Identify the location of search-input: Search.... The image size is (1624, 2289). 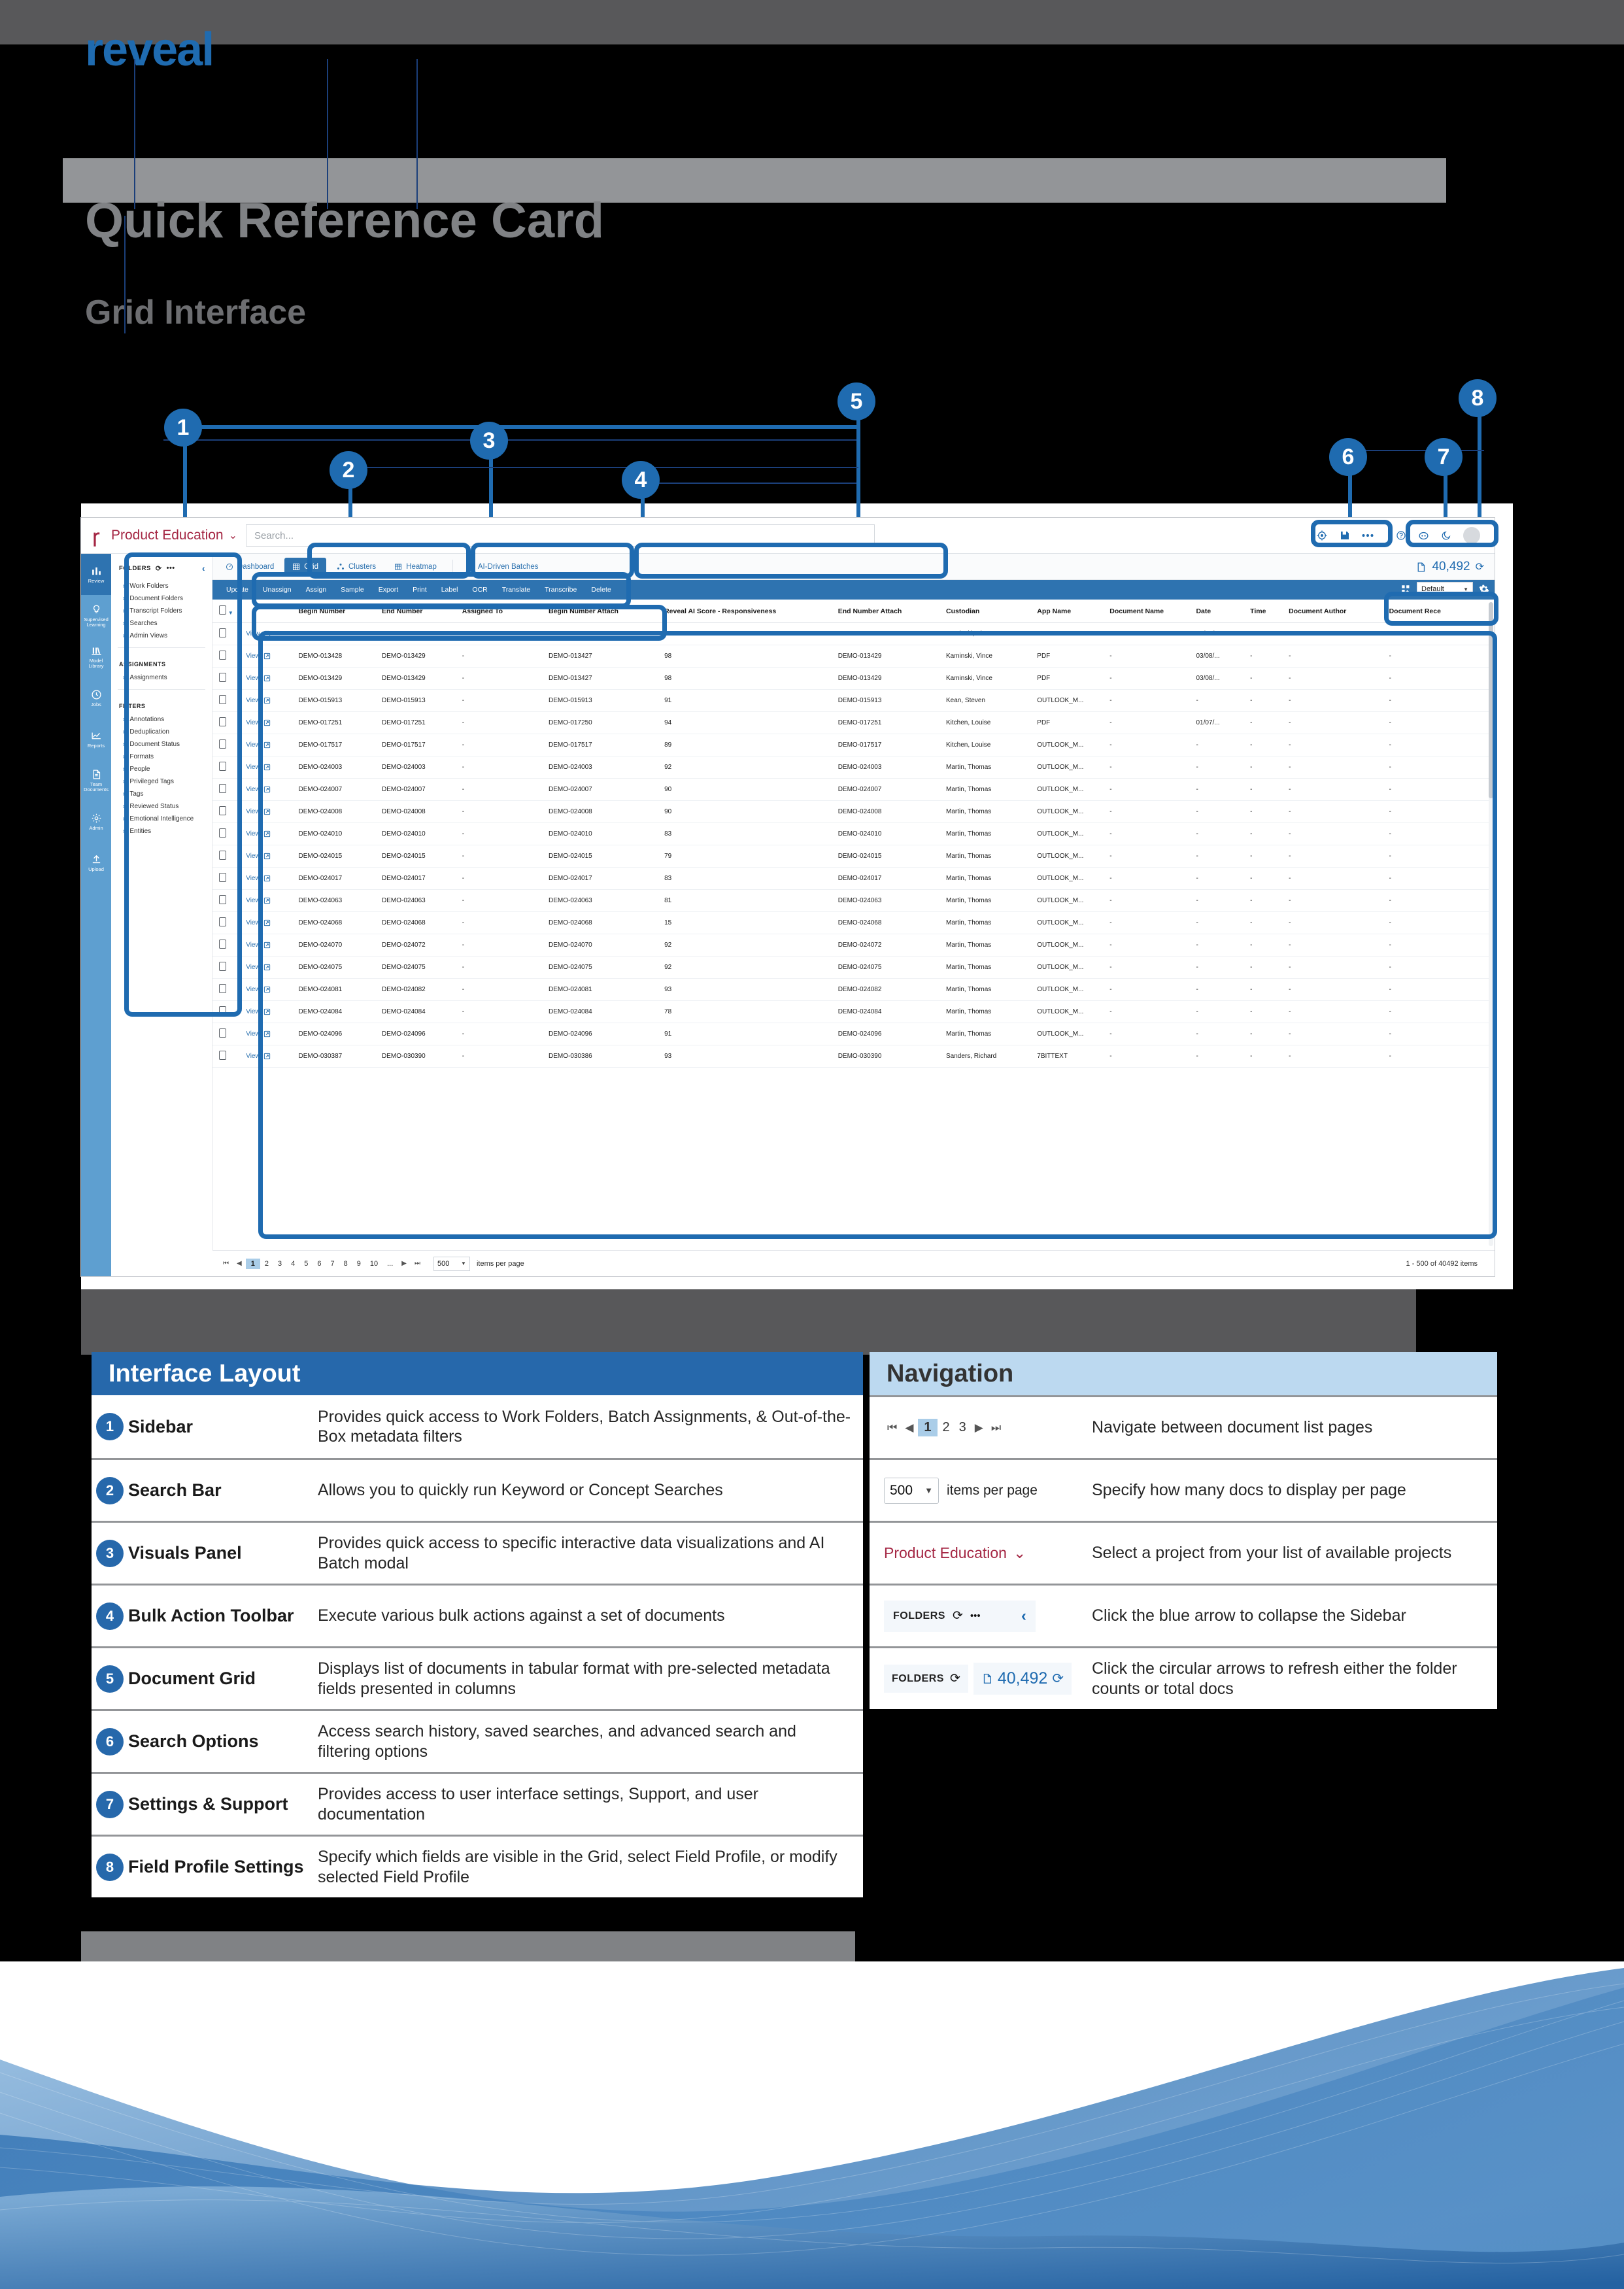
(560, 535).